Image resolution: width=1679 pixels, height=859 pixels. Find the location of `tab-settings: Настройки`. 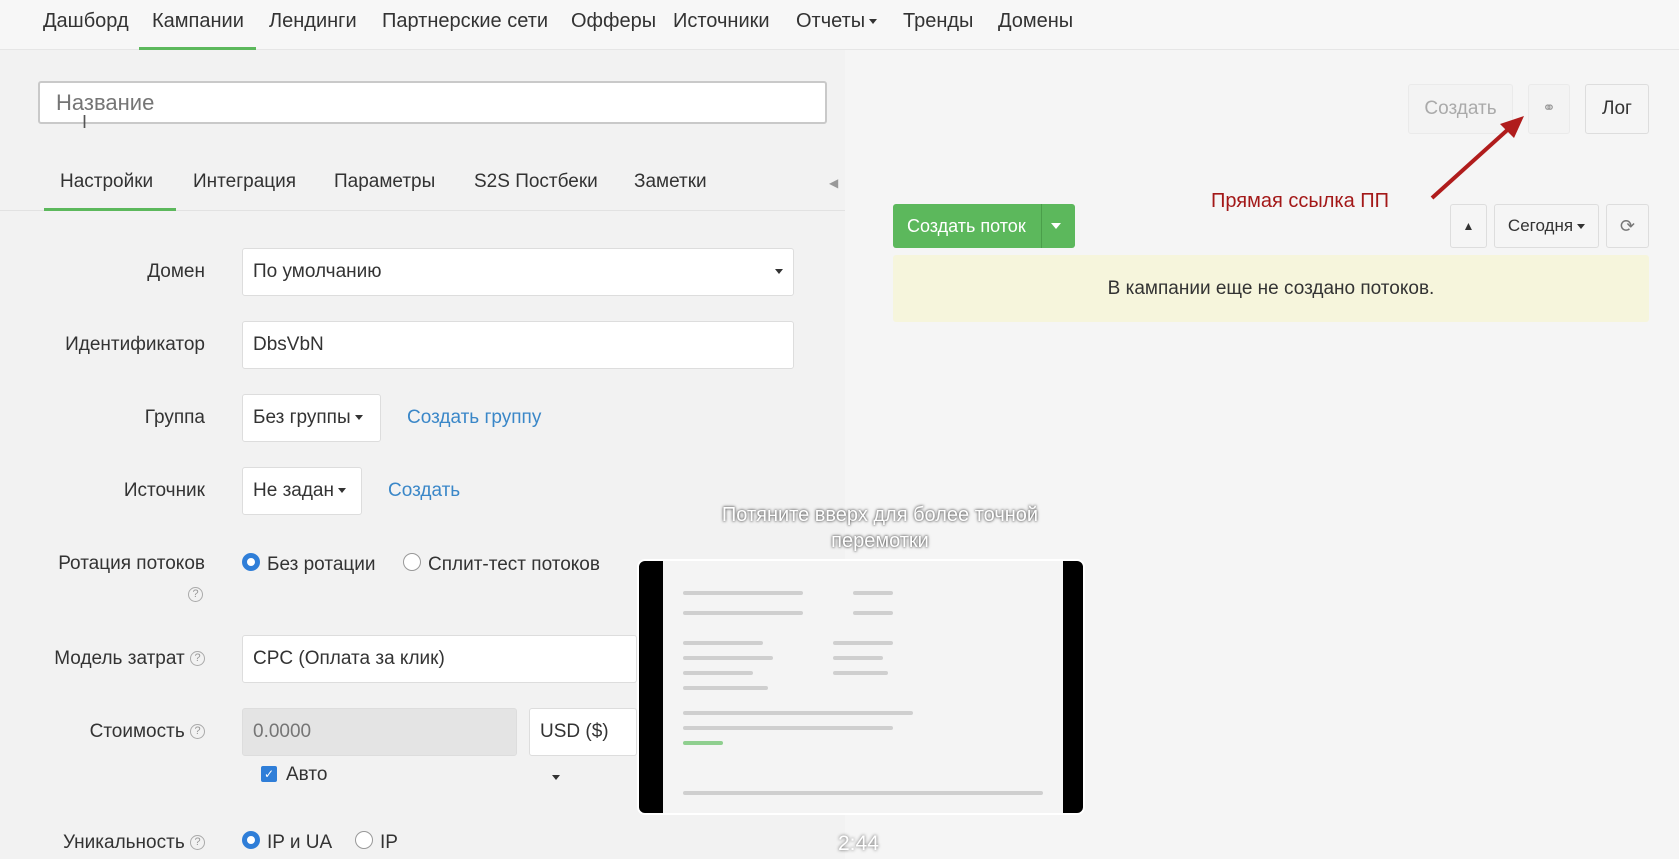

tab-settings: Настройки is located at coordinates (106, 182).